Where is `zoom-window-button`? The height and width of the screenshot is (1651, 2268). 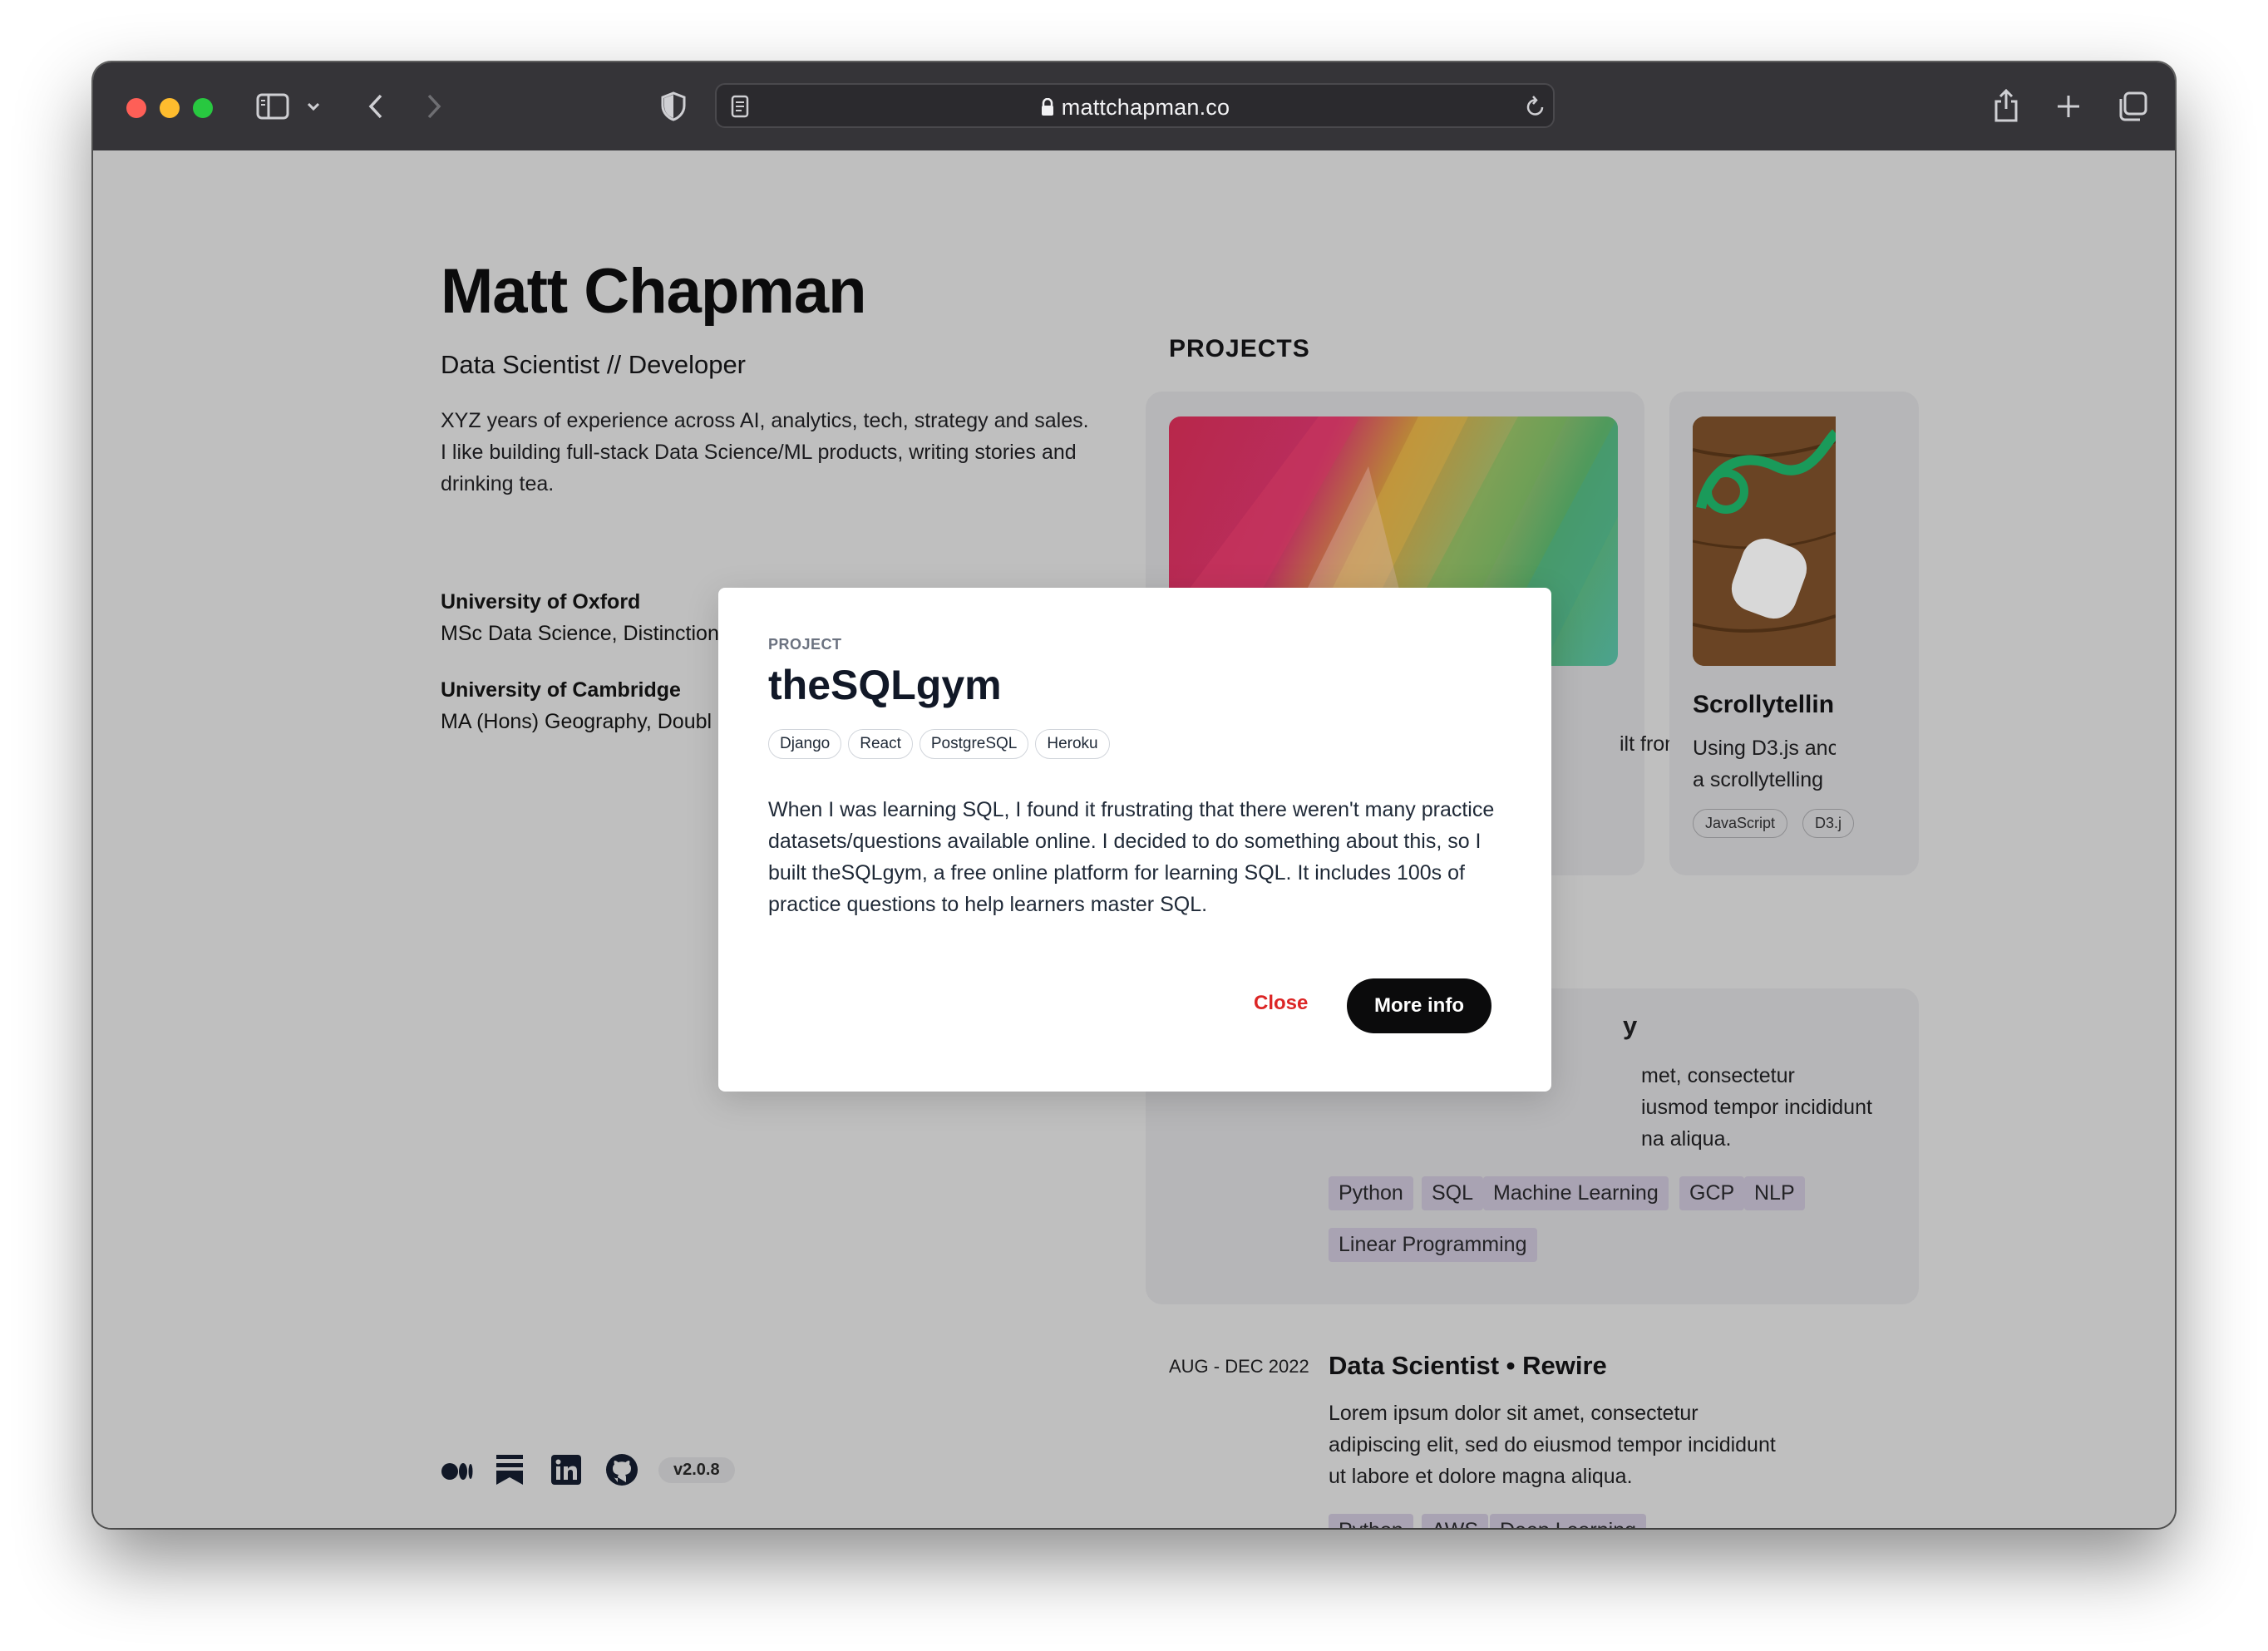
zoom-window-button is located at coordinates (203, 108).